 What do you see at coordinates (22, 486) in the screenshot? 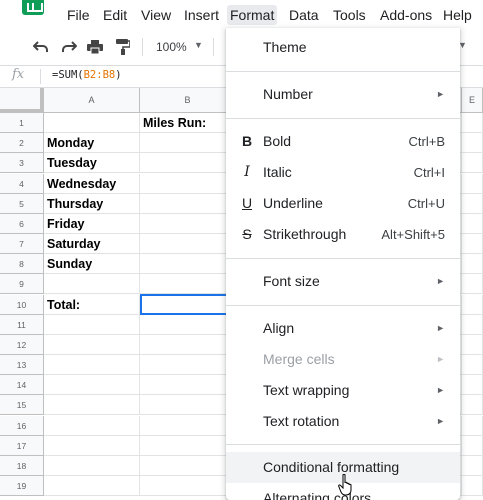
I see `row-header: 19` at bounding box center [22, 486].